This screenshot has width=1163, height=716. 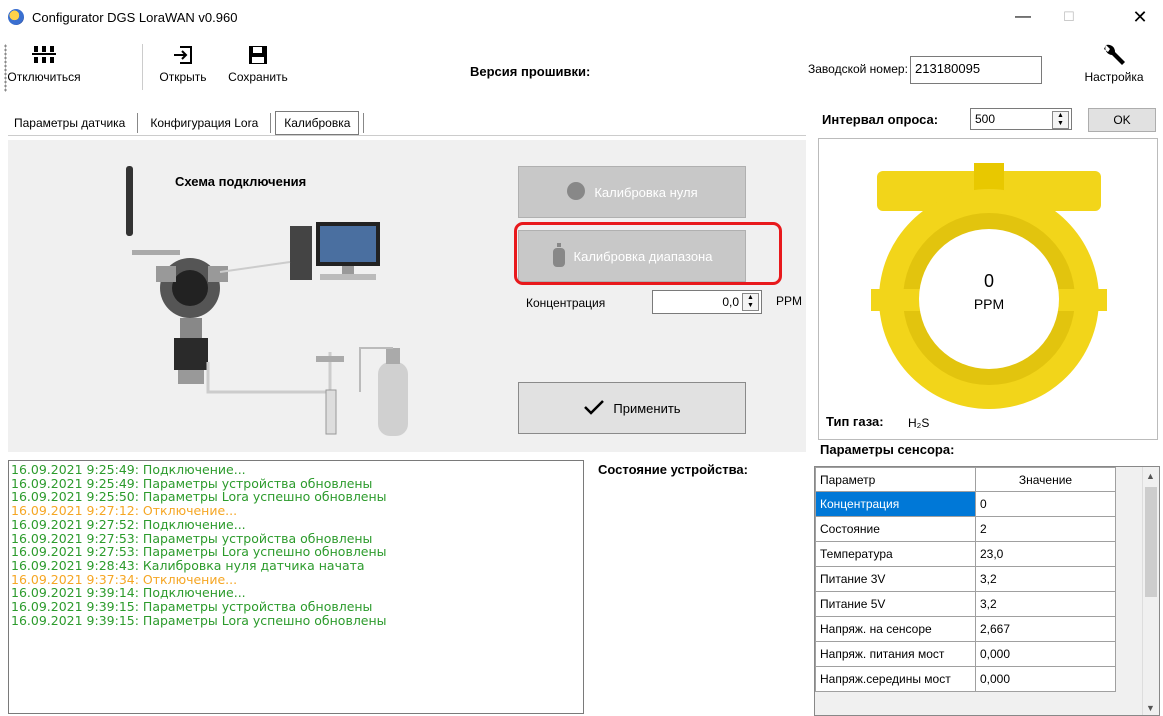 I want to click on gas-type-value: H₂S, so click(x=919, y=423).